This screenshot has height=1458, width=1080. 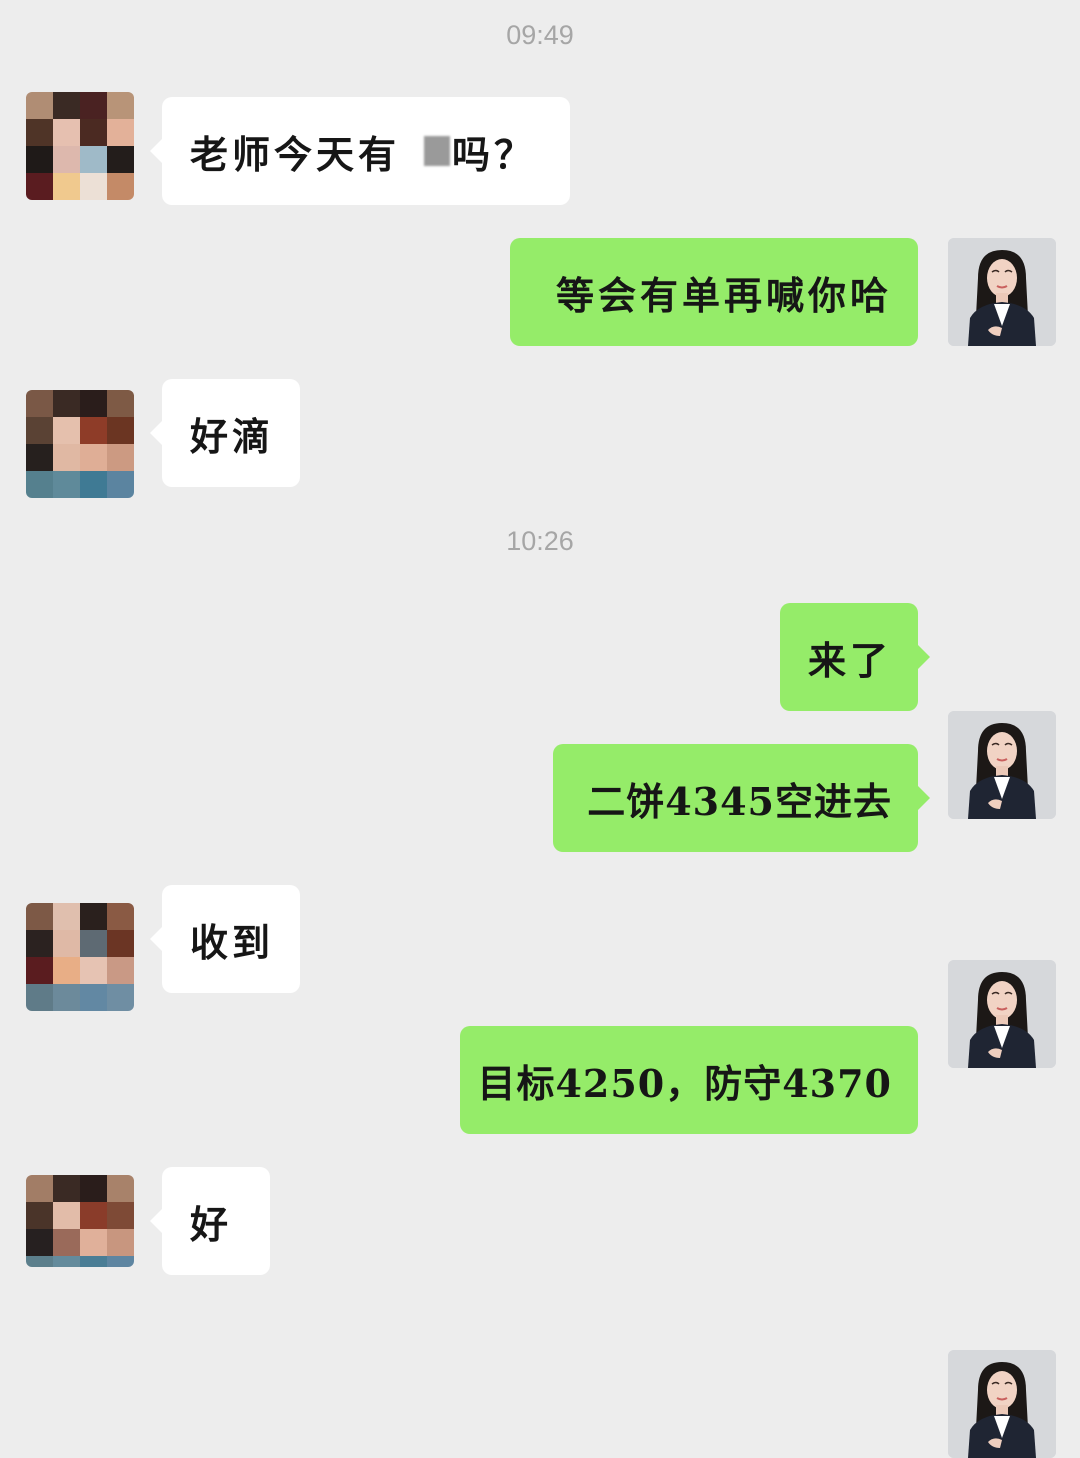 What do you see at coordinates (211, 1224) in the screenshot?
I see `message-text: 好` at bounding box center [211, 1224].